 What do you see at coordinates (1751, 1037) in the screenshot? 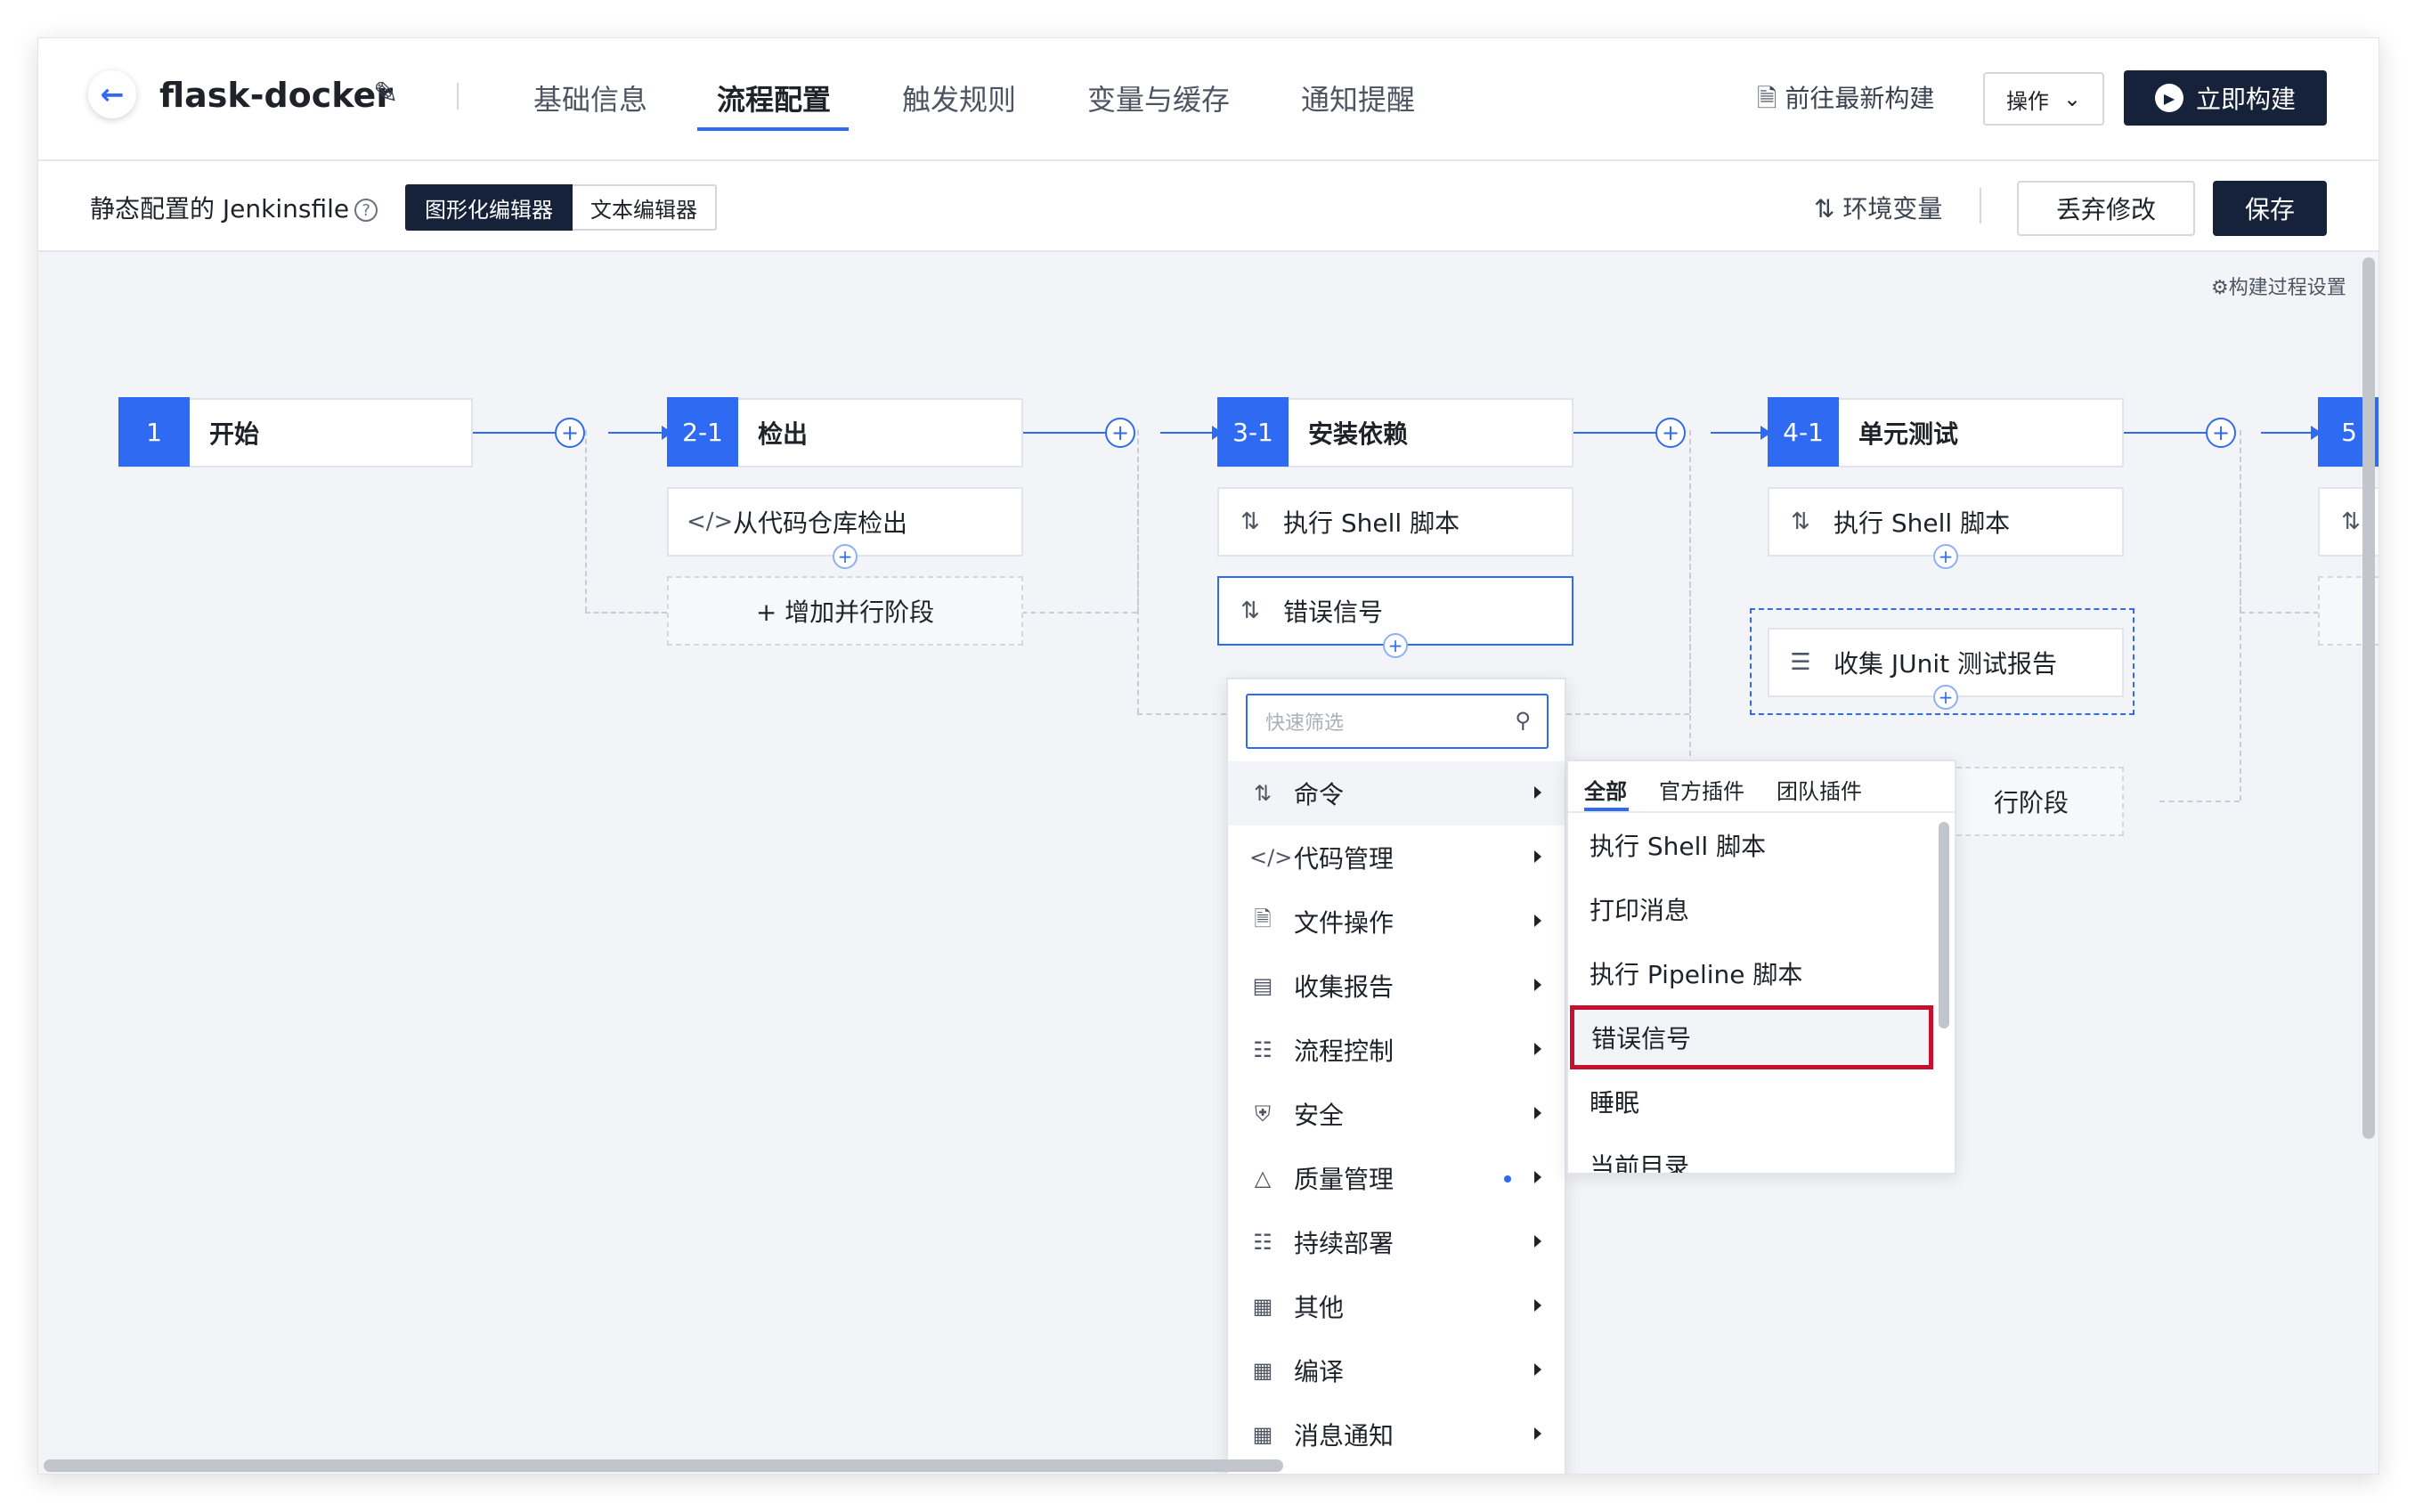
I see `submenu-item-highlighted: 错误信号` at bounding box center [1751, 1037].